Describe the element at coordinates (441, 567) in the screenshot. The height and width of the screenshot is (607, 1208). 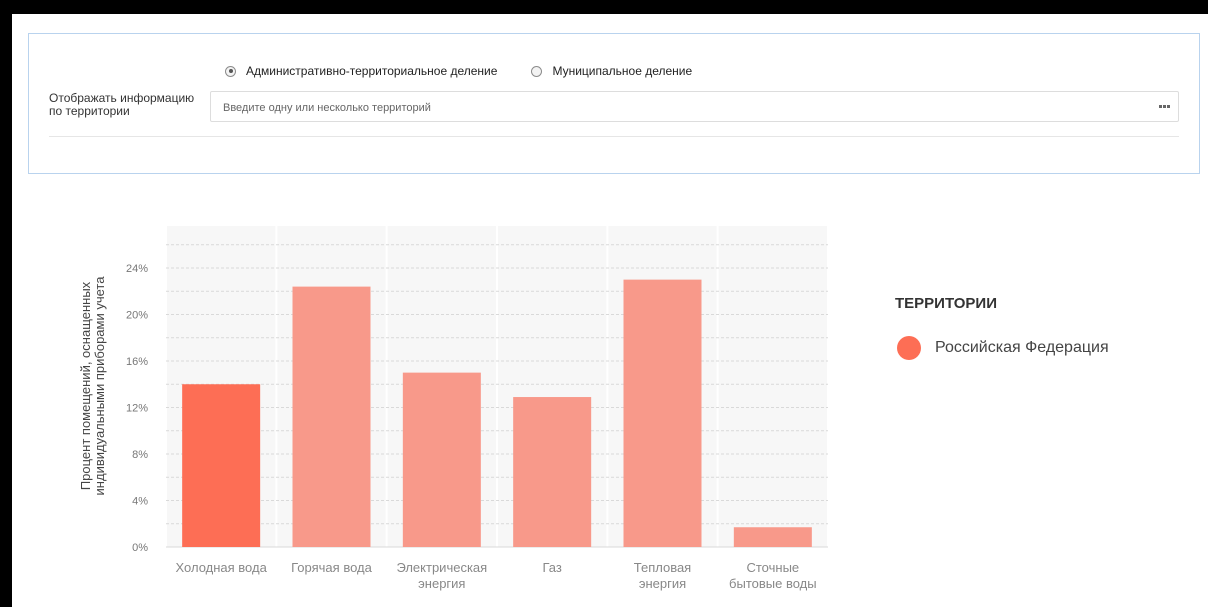
I see `x-tick-label-line: Электрическая` at that location.